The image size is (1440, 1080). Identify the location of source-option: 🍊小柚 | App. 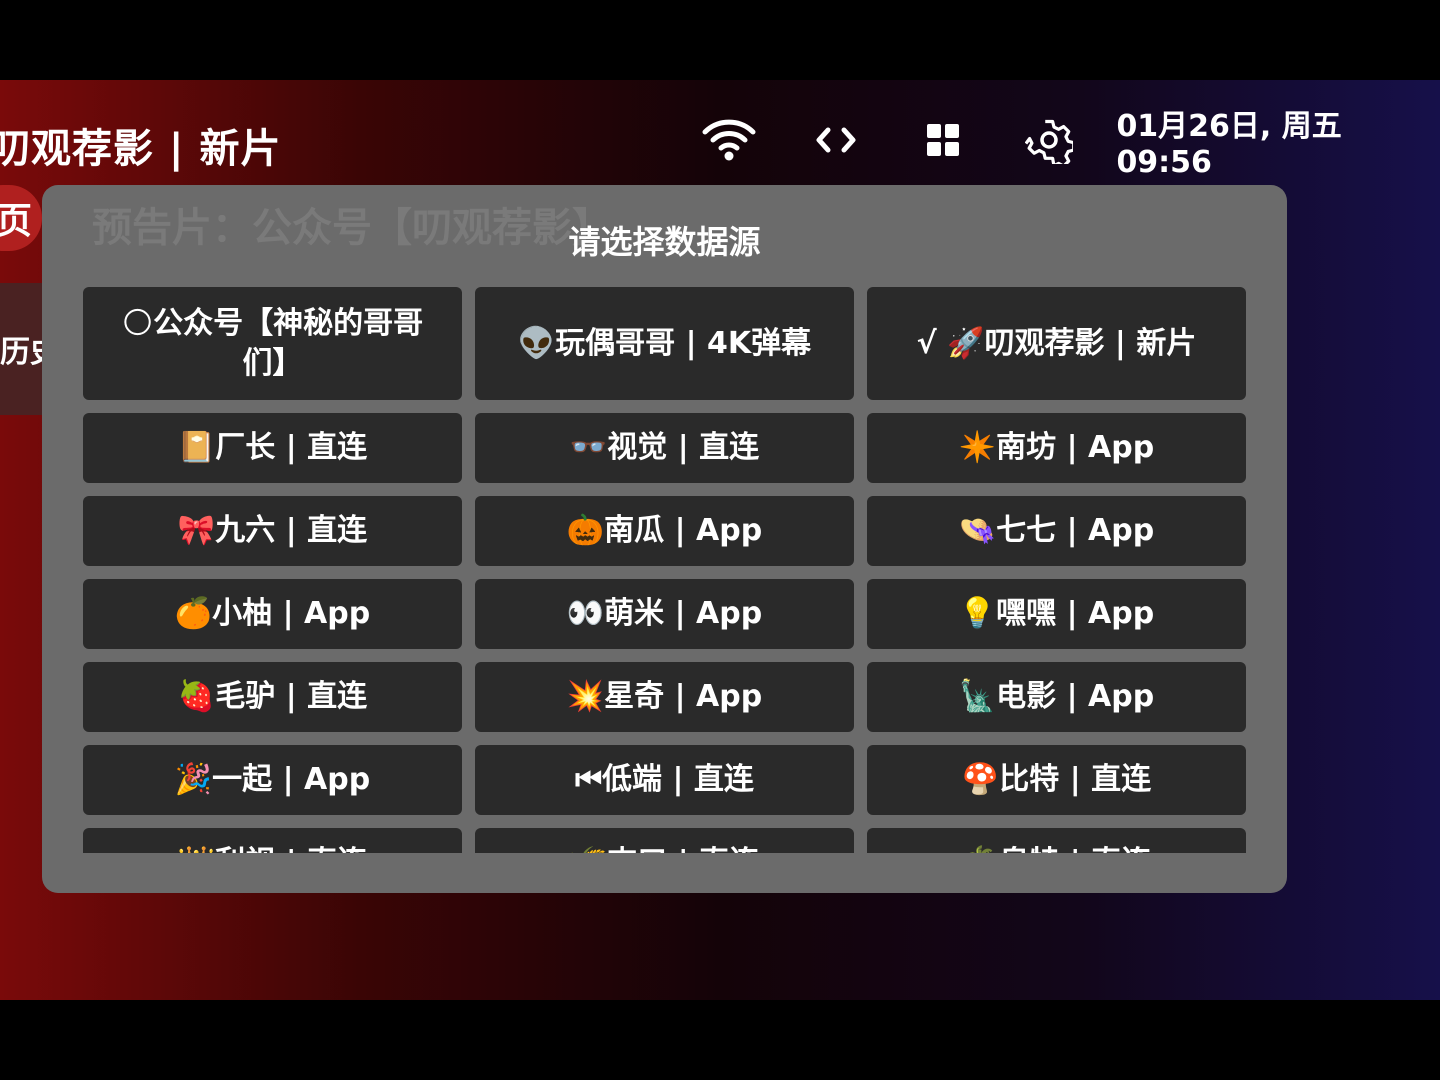
(272, 614).